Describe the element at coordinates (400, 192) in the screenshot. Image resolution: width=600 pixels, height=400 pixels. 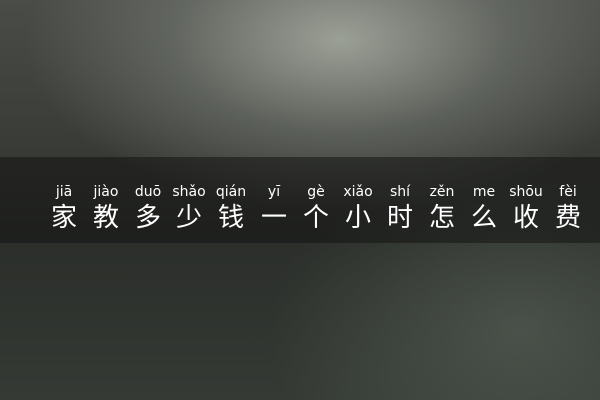
I see `pinyin-9: shí` at that location.